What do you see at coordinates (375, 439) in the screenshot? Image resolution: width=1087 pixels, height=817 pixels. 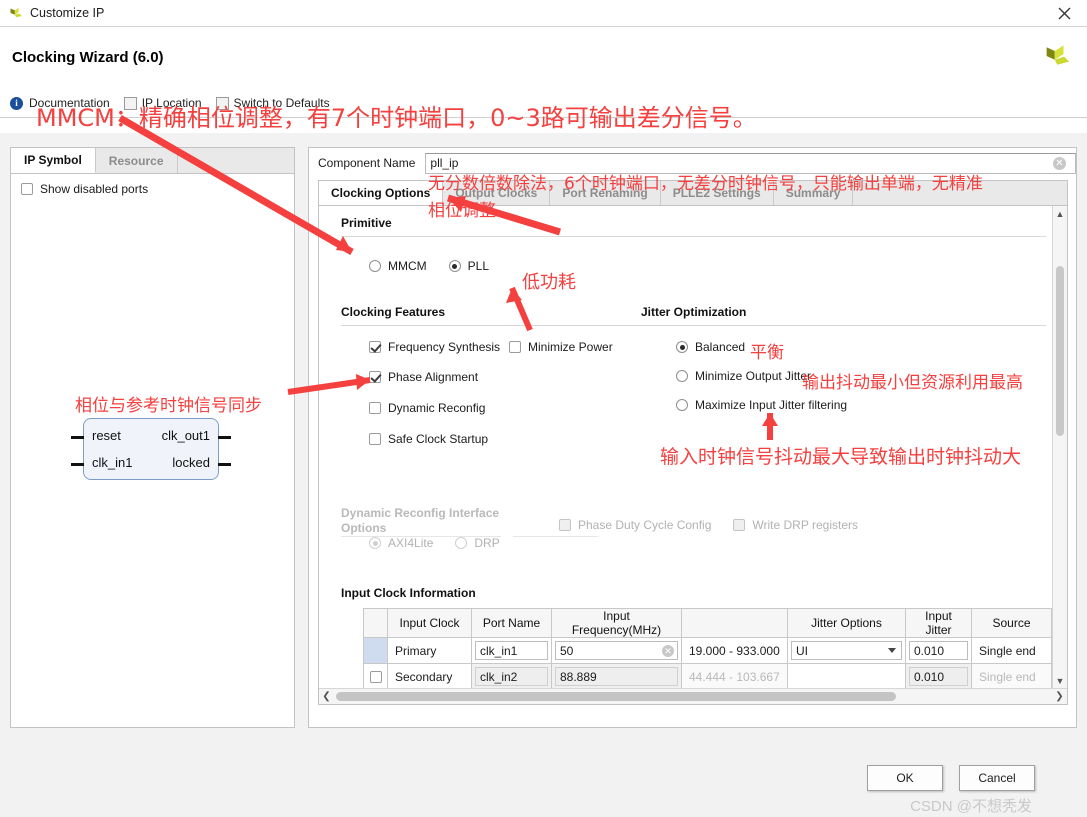 I see `checkbox-safe-clock-startup` at bounding box center [375, 439].